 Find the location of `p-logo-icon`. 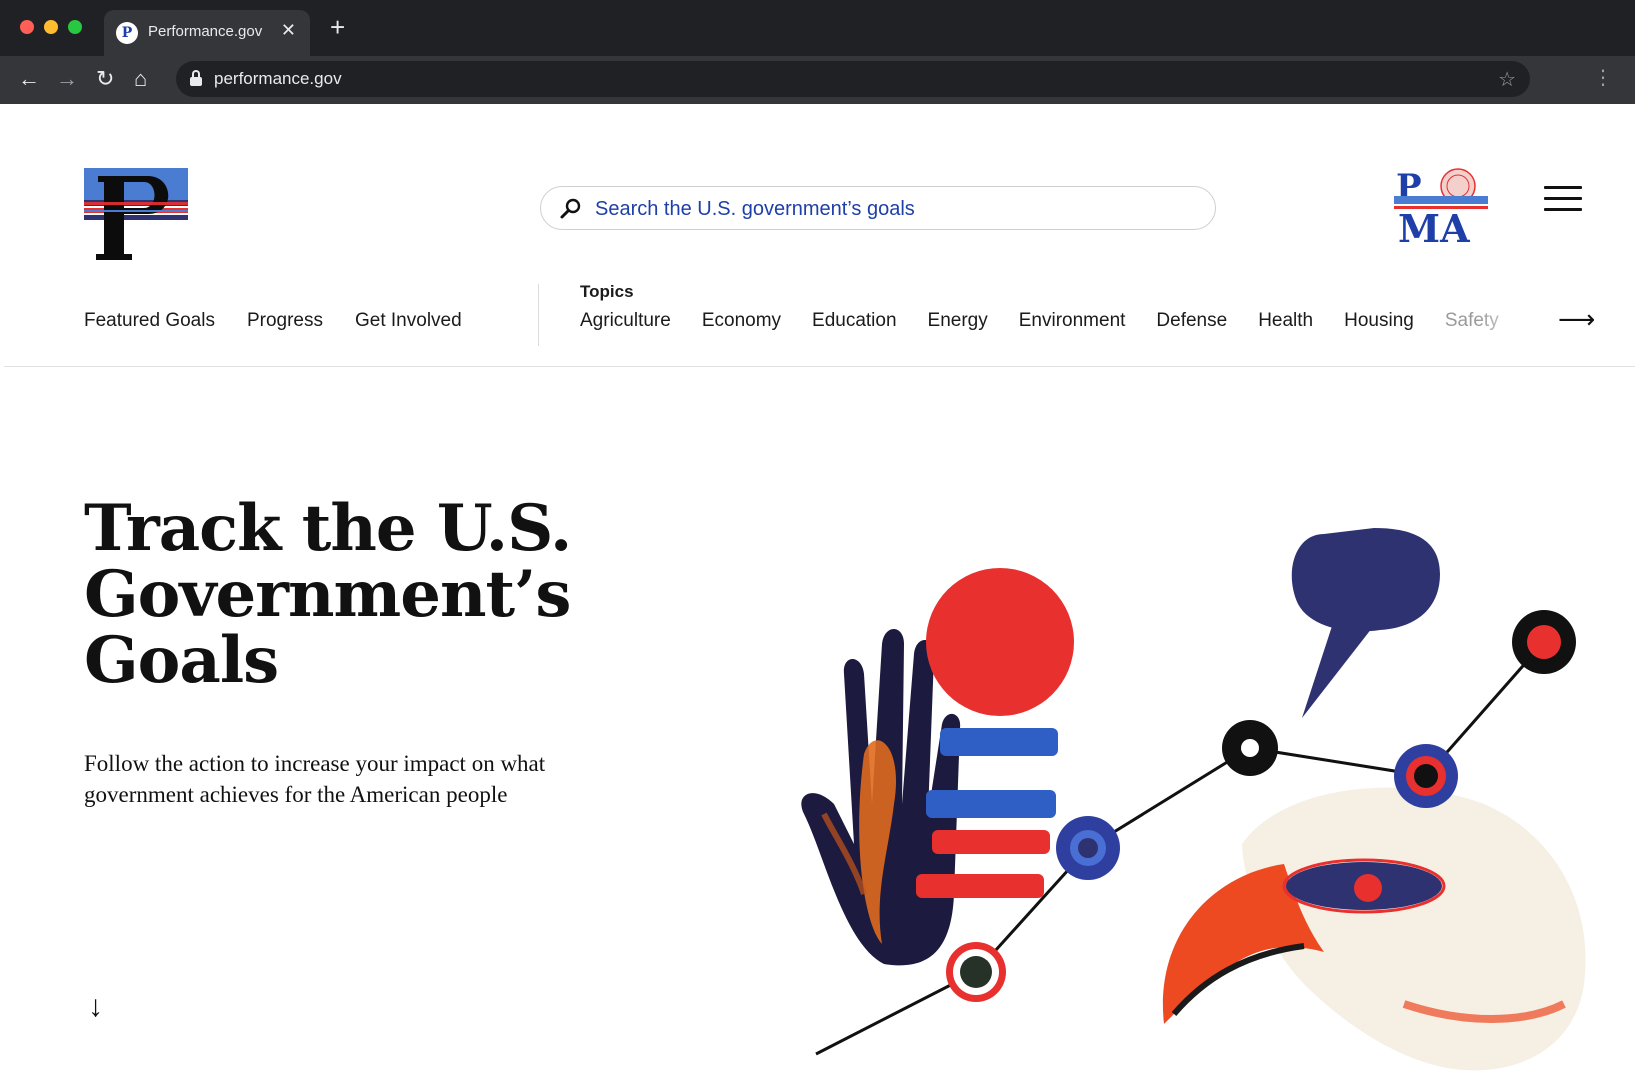

p-logo-icon is located at coordinates (136, 216).